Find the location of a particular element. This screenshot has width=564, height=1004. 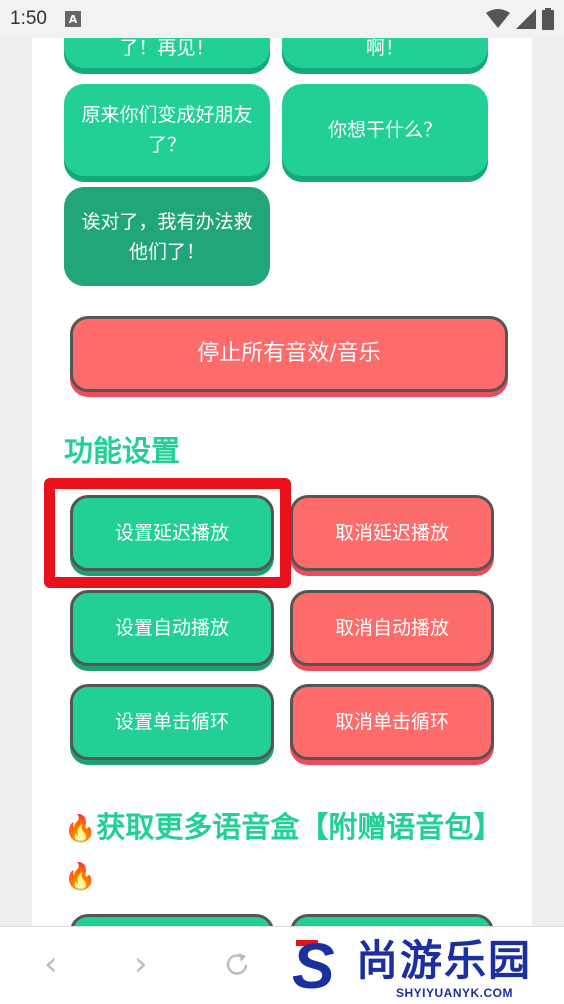

sound-button: 了！再见！ is located at coordinates (167, 53).